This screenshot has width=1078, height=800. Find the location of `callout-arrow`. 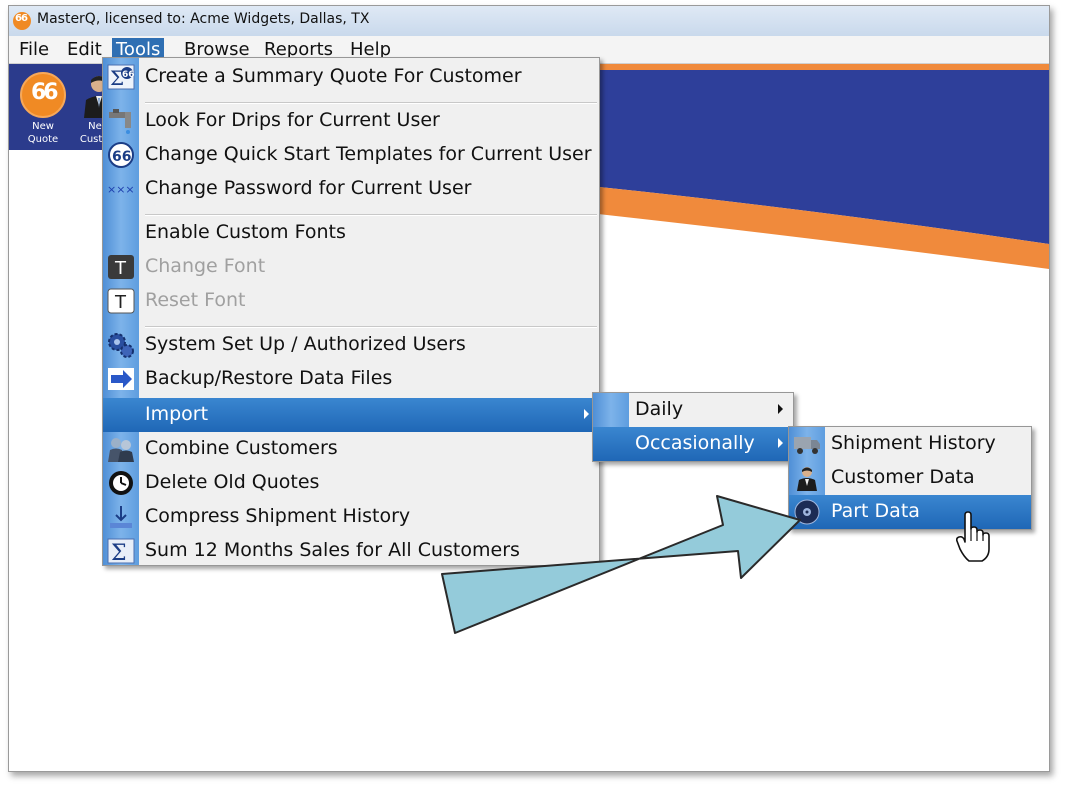

callout-arrow is located at coordinates (621, 564).